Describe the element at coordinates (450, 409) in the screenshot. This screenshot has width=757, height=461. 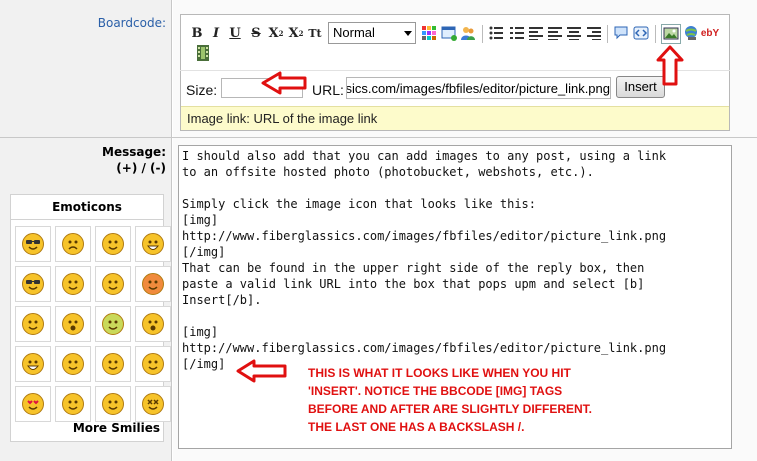
I see `annotation-text-line: BEFORE AND AFTER ARE SLIGHTLY DIFFERENT.` at that location.